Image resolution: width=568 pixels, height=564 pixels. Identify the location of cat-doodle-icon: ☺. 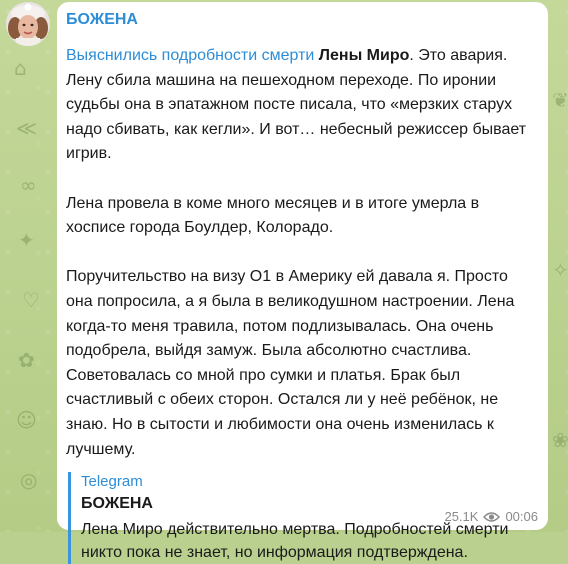
(26, 420).